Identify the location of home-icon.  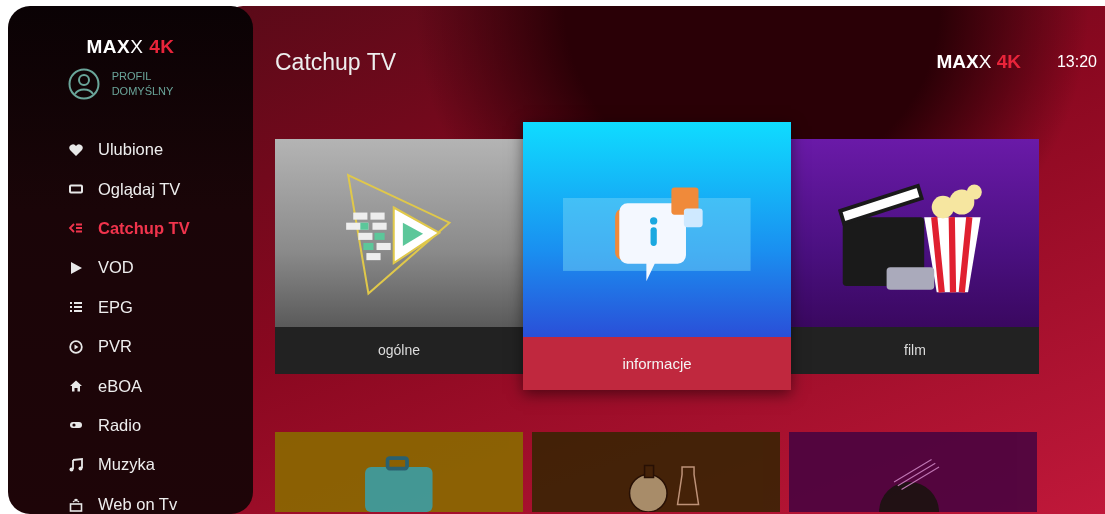
(76, 386).